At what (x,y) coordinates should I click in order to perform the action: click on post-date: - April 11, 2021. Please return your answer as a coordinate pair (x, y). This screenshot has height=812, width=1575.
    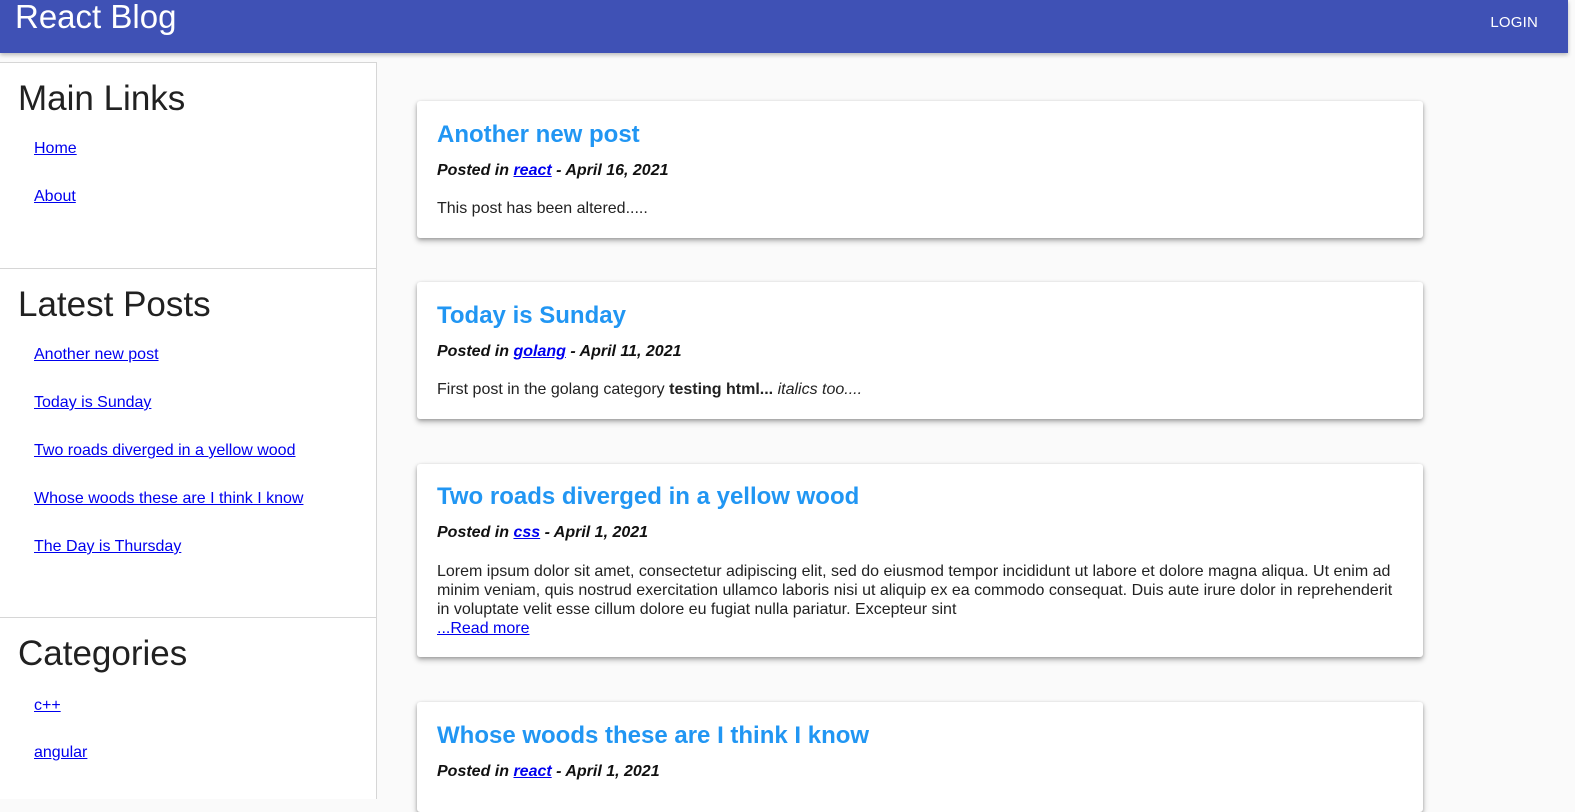
    Looking at the image, I should click on (623, 351).